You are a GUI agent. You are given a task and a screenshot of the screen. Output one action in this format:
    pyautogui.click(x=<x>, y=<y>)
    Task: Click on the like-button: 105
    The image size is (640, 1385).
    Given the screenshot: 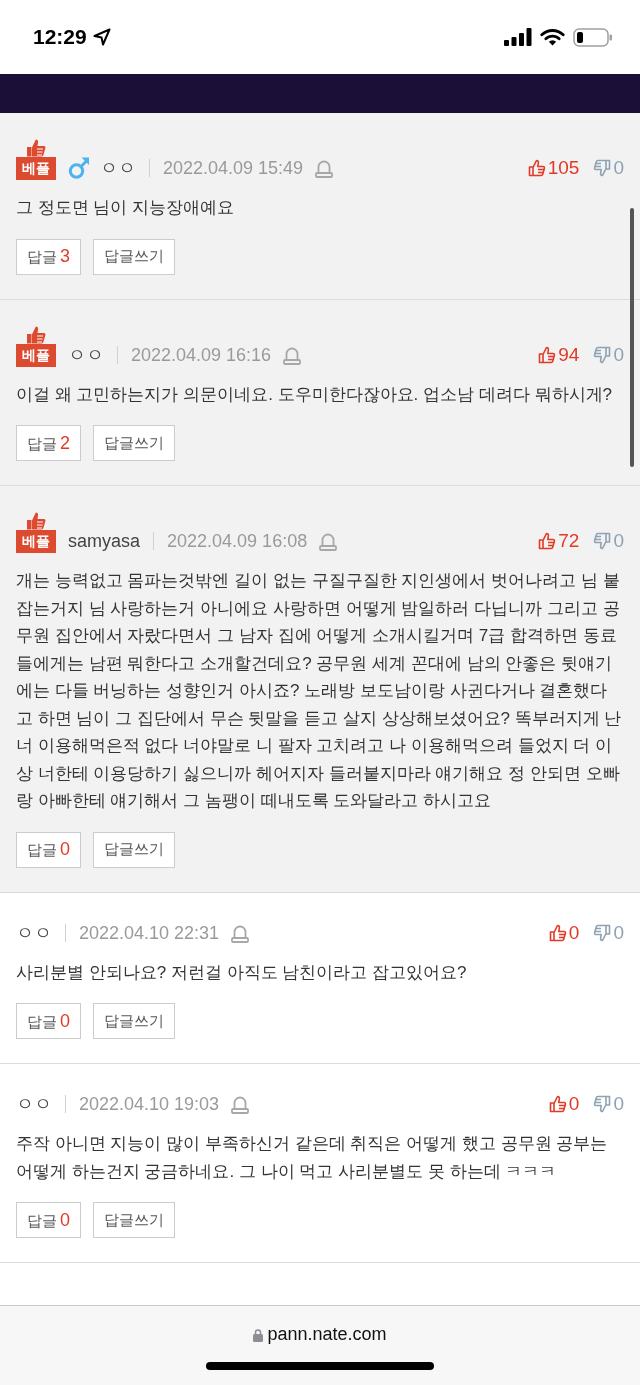 What is the action you would take?
    pyautogui.click(x=553, y=168)
    